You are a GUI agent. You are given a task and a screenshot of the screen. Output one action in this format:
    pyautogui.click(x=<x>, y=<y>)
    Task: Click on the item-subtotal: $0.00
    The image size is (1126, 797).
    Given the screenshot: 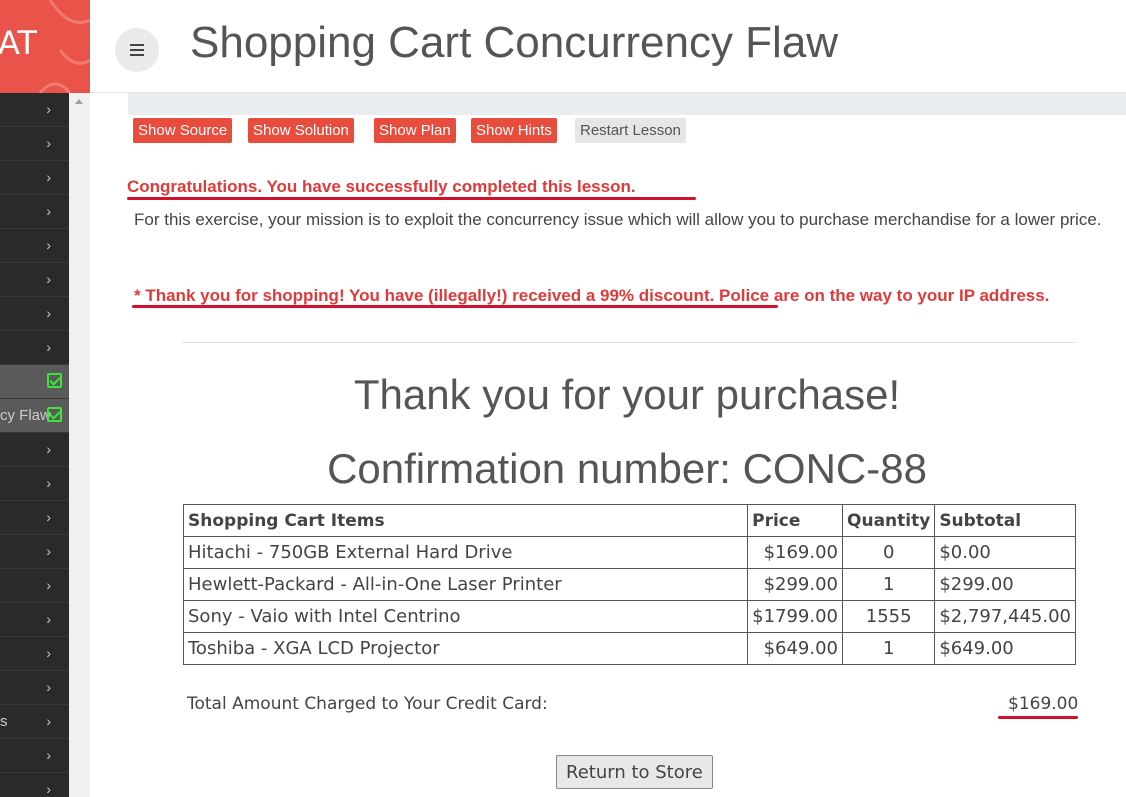 What is the action you would take?
    pyautogui.click(x=1005, y=552)
    